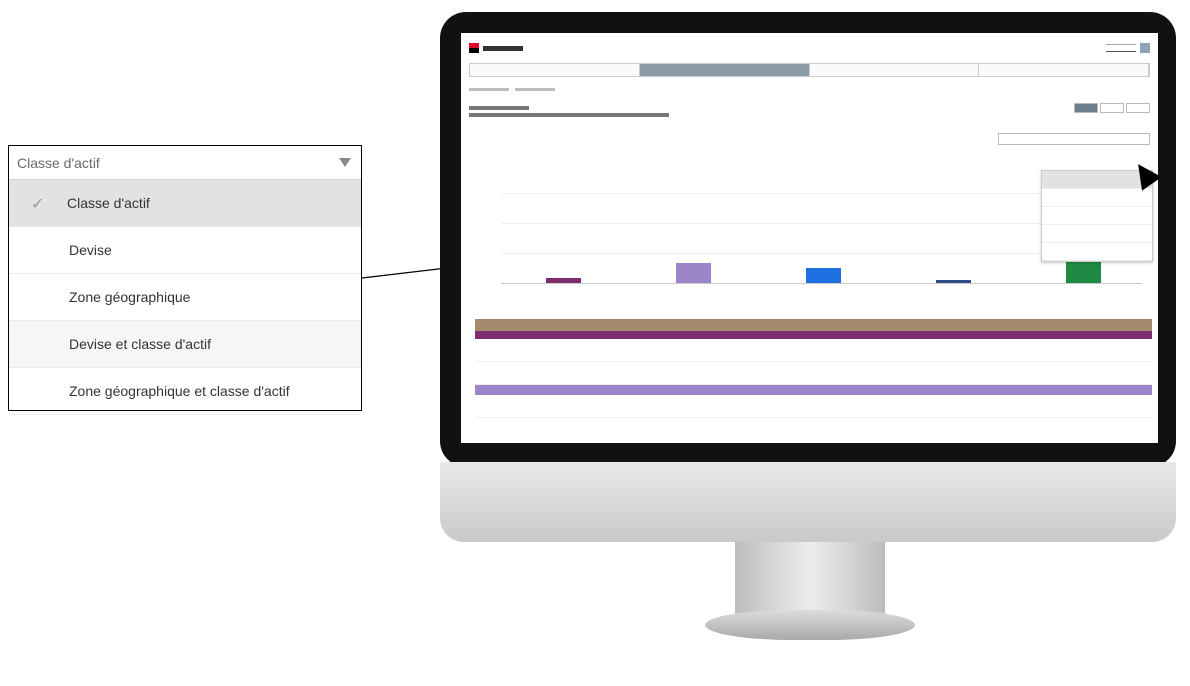 Image resolution: width=1190 pixels, height=686 pixels. I want to click on monitor-stand-neck, so click(810, 581).